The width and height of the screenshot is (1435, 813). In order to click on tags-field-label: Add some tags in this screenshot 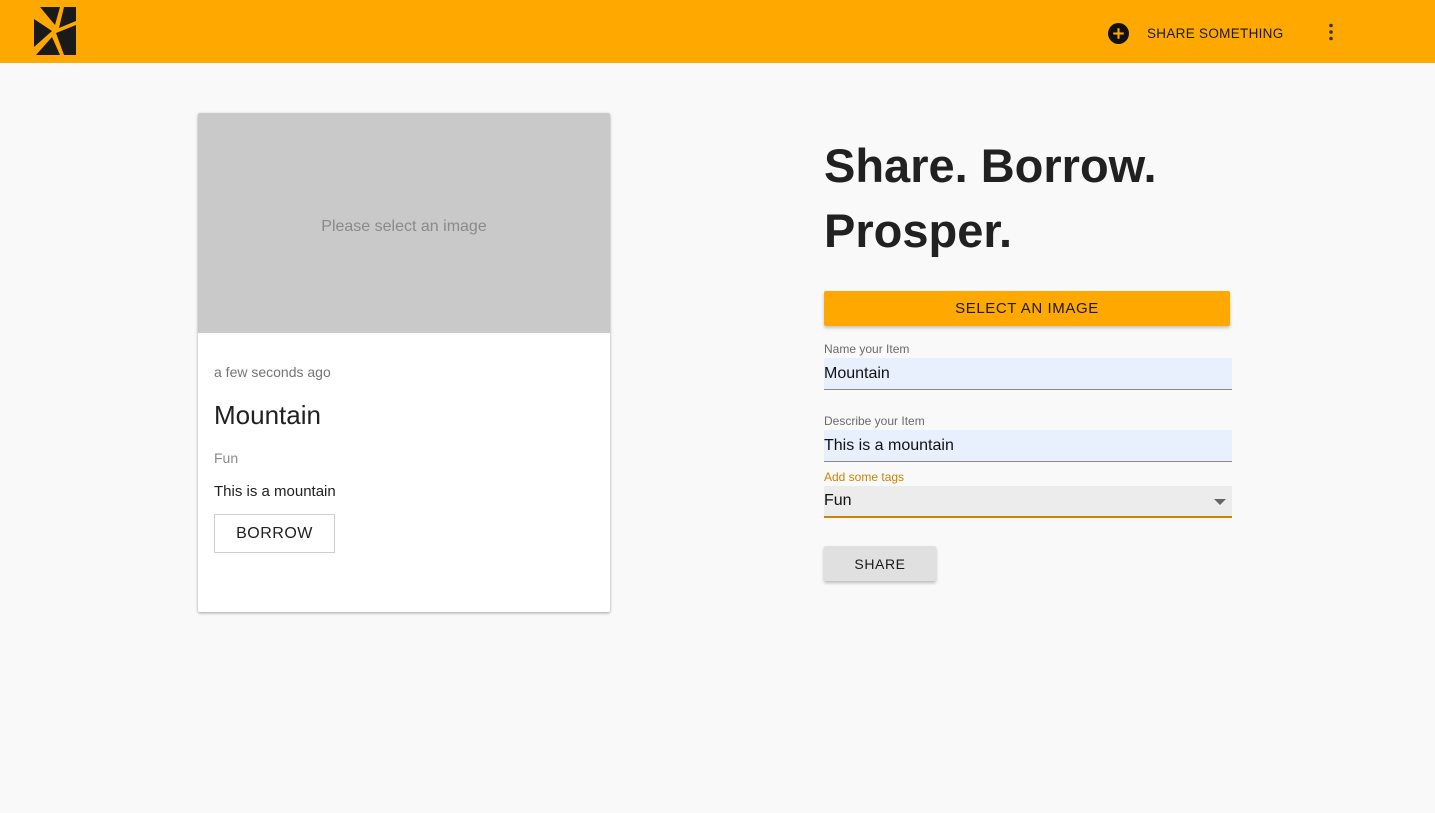, I will do `click(864, 477)`.